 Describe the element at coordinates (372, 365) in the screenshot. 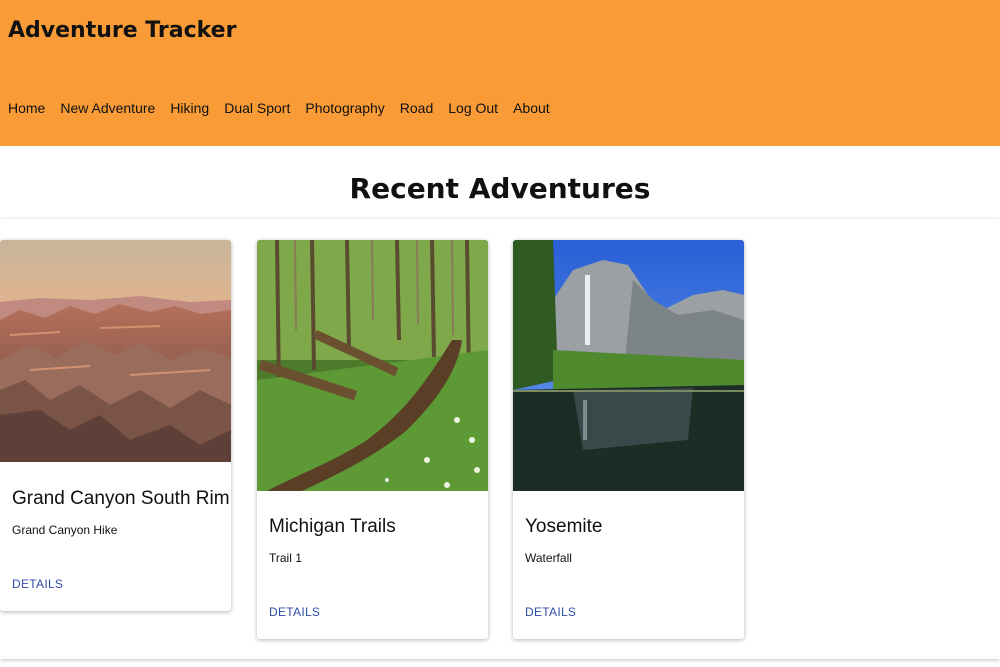

I see `forest-trail-photo` at that location.